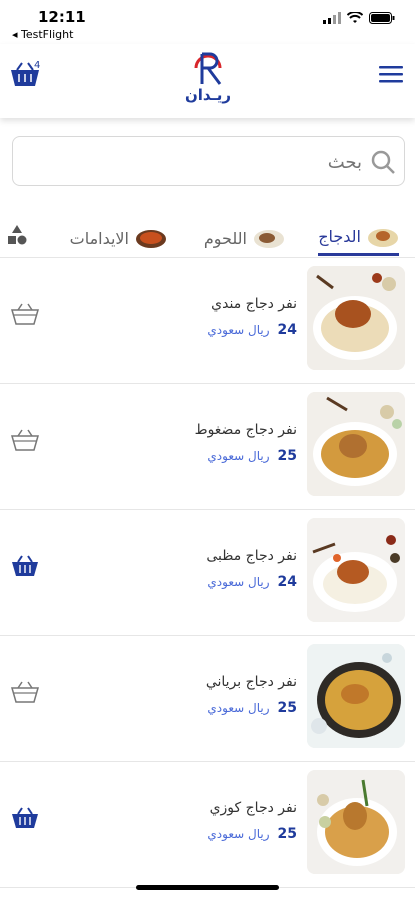 This screenshot has height=900, width=415. What do you see at coordinates (253, 808) in the screenshot?
I see `product-name: نفر دجاج كوزي` at bounding box center [253, 808].